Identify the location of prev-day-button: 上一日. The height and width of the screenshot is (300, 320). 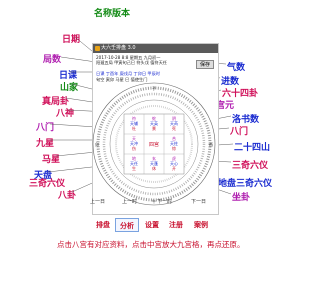
(97, 201).